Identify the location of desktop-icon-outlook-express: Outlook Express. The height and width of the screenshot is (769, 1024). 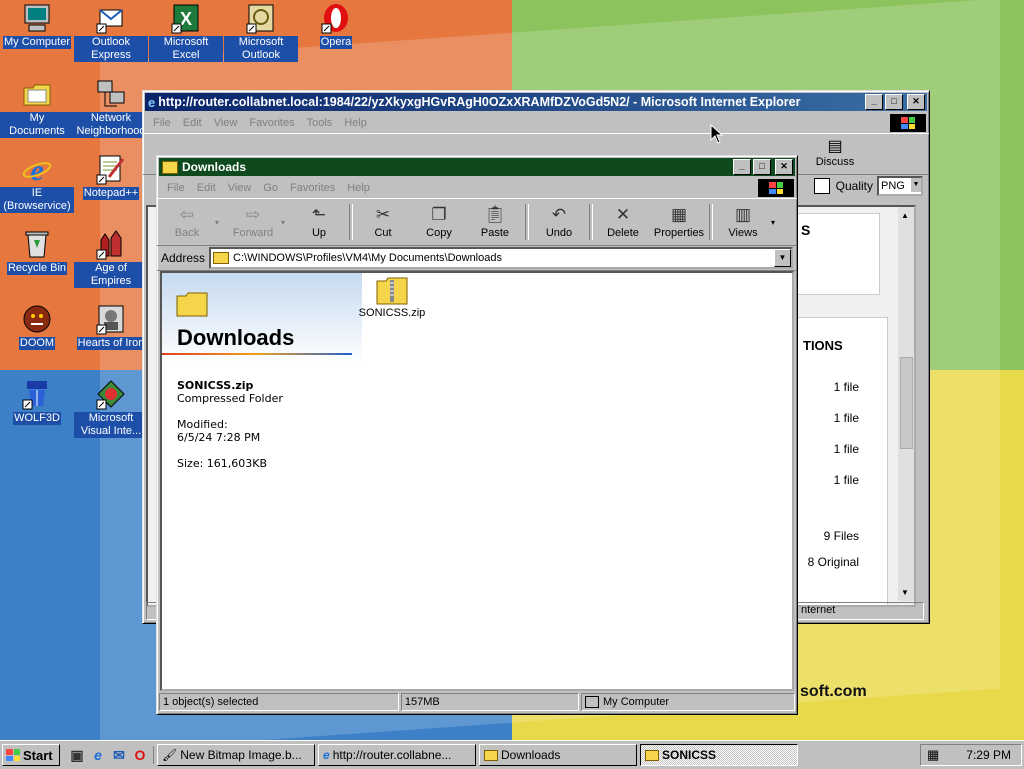
(111, 32).